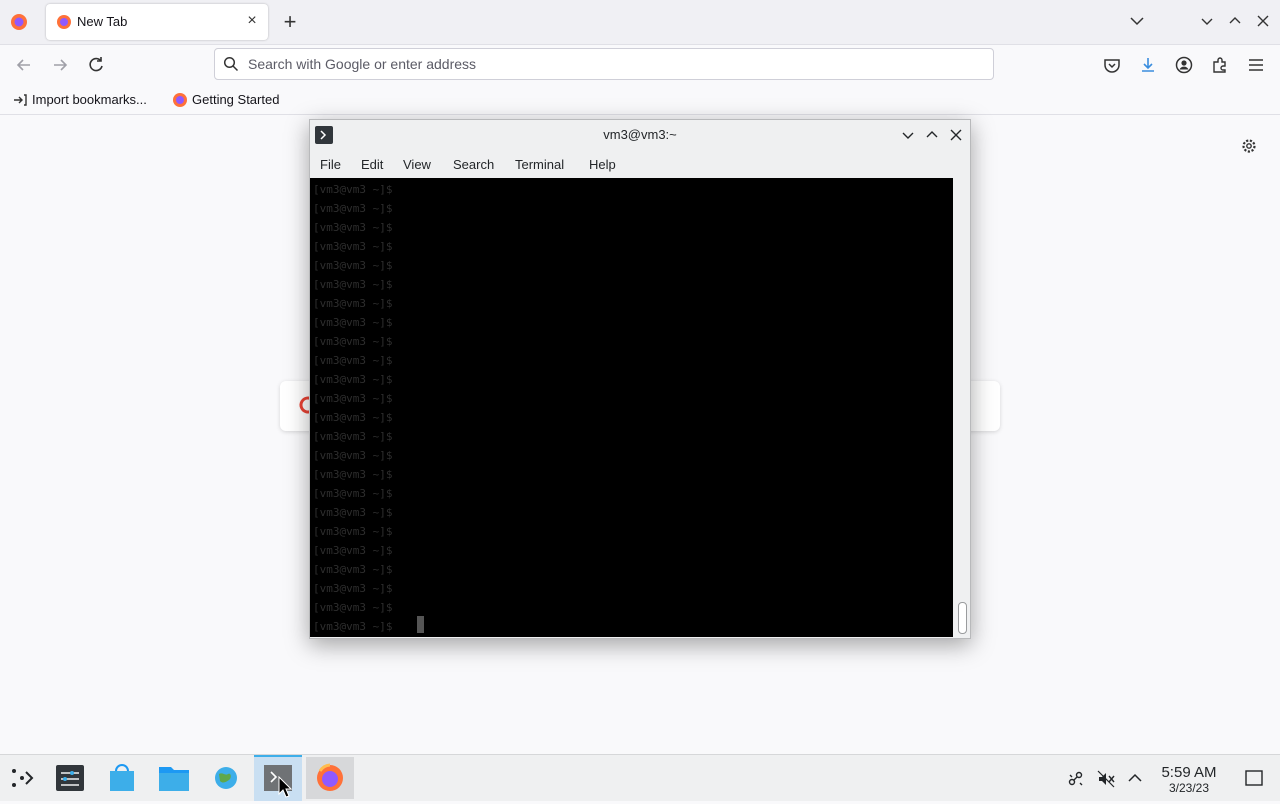 Image resolution: width=1280 pixels, height=804 pixels. Describe the element at coordinates (290, 22) in the screenshot. I see `new-tab-button: +` at that location.